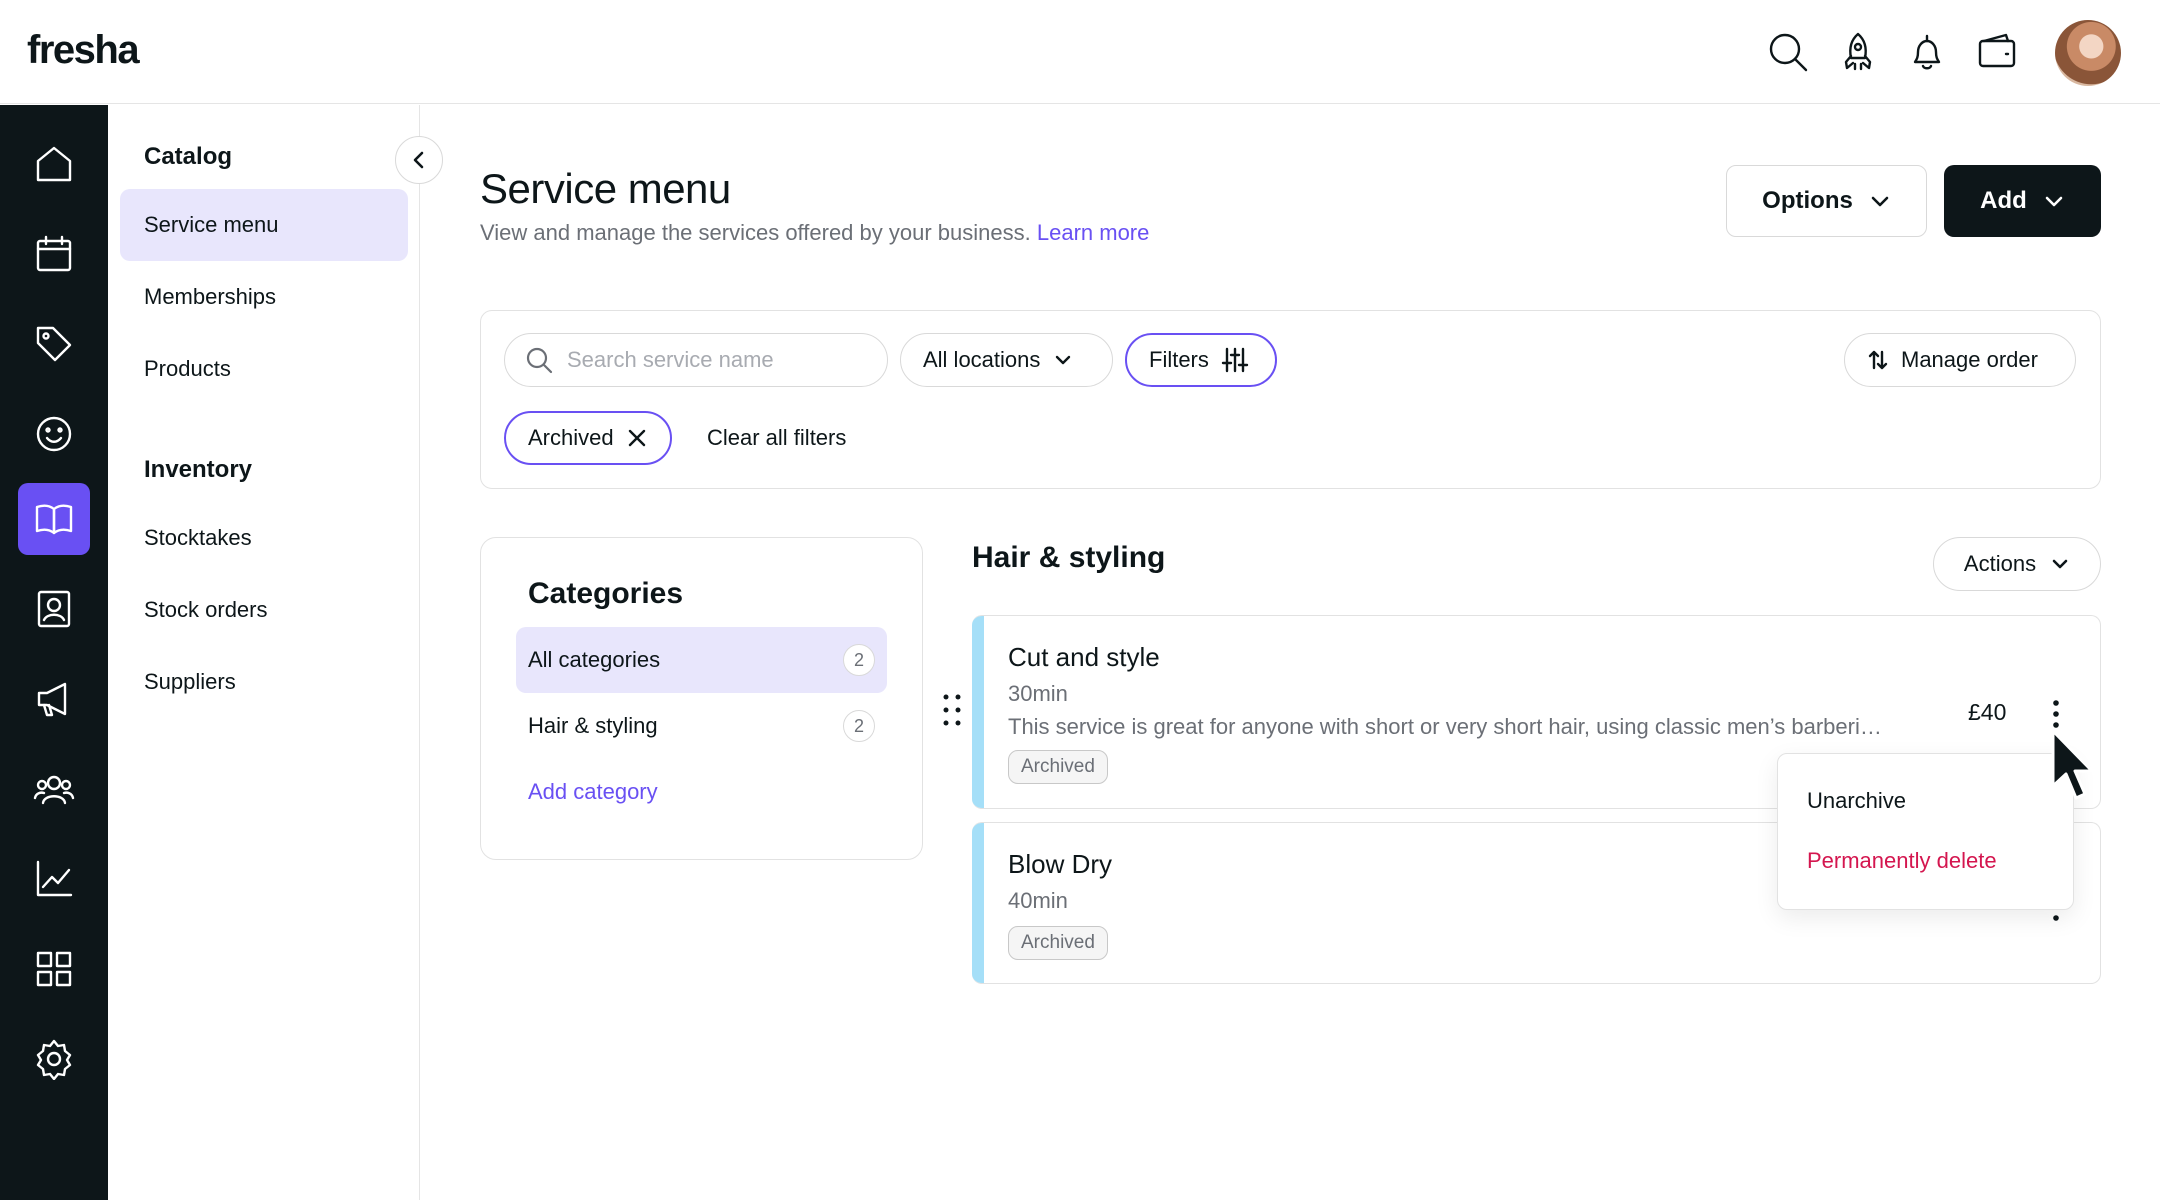 Image resolution: width=2160 pixels, height=1200 pixels. Describe the element at coordinates (54, 164) in the screenshot. I see `nav-home-icon` at that location.